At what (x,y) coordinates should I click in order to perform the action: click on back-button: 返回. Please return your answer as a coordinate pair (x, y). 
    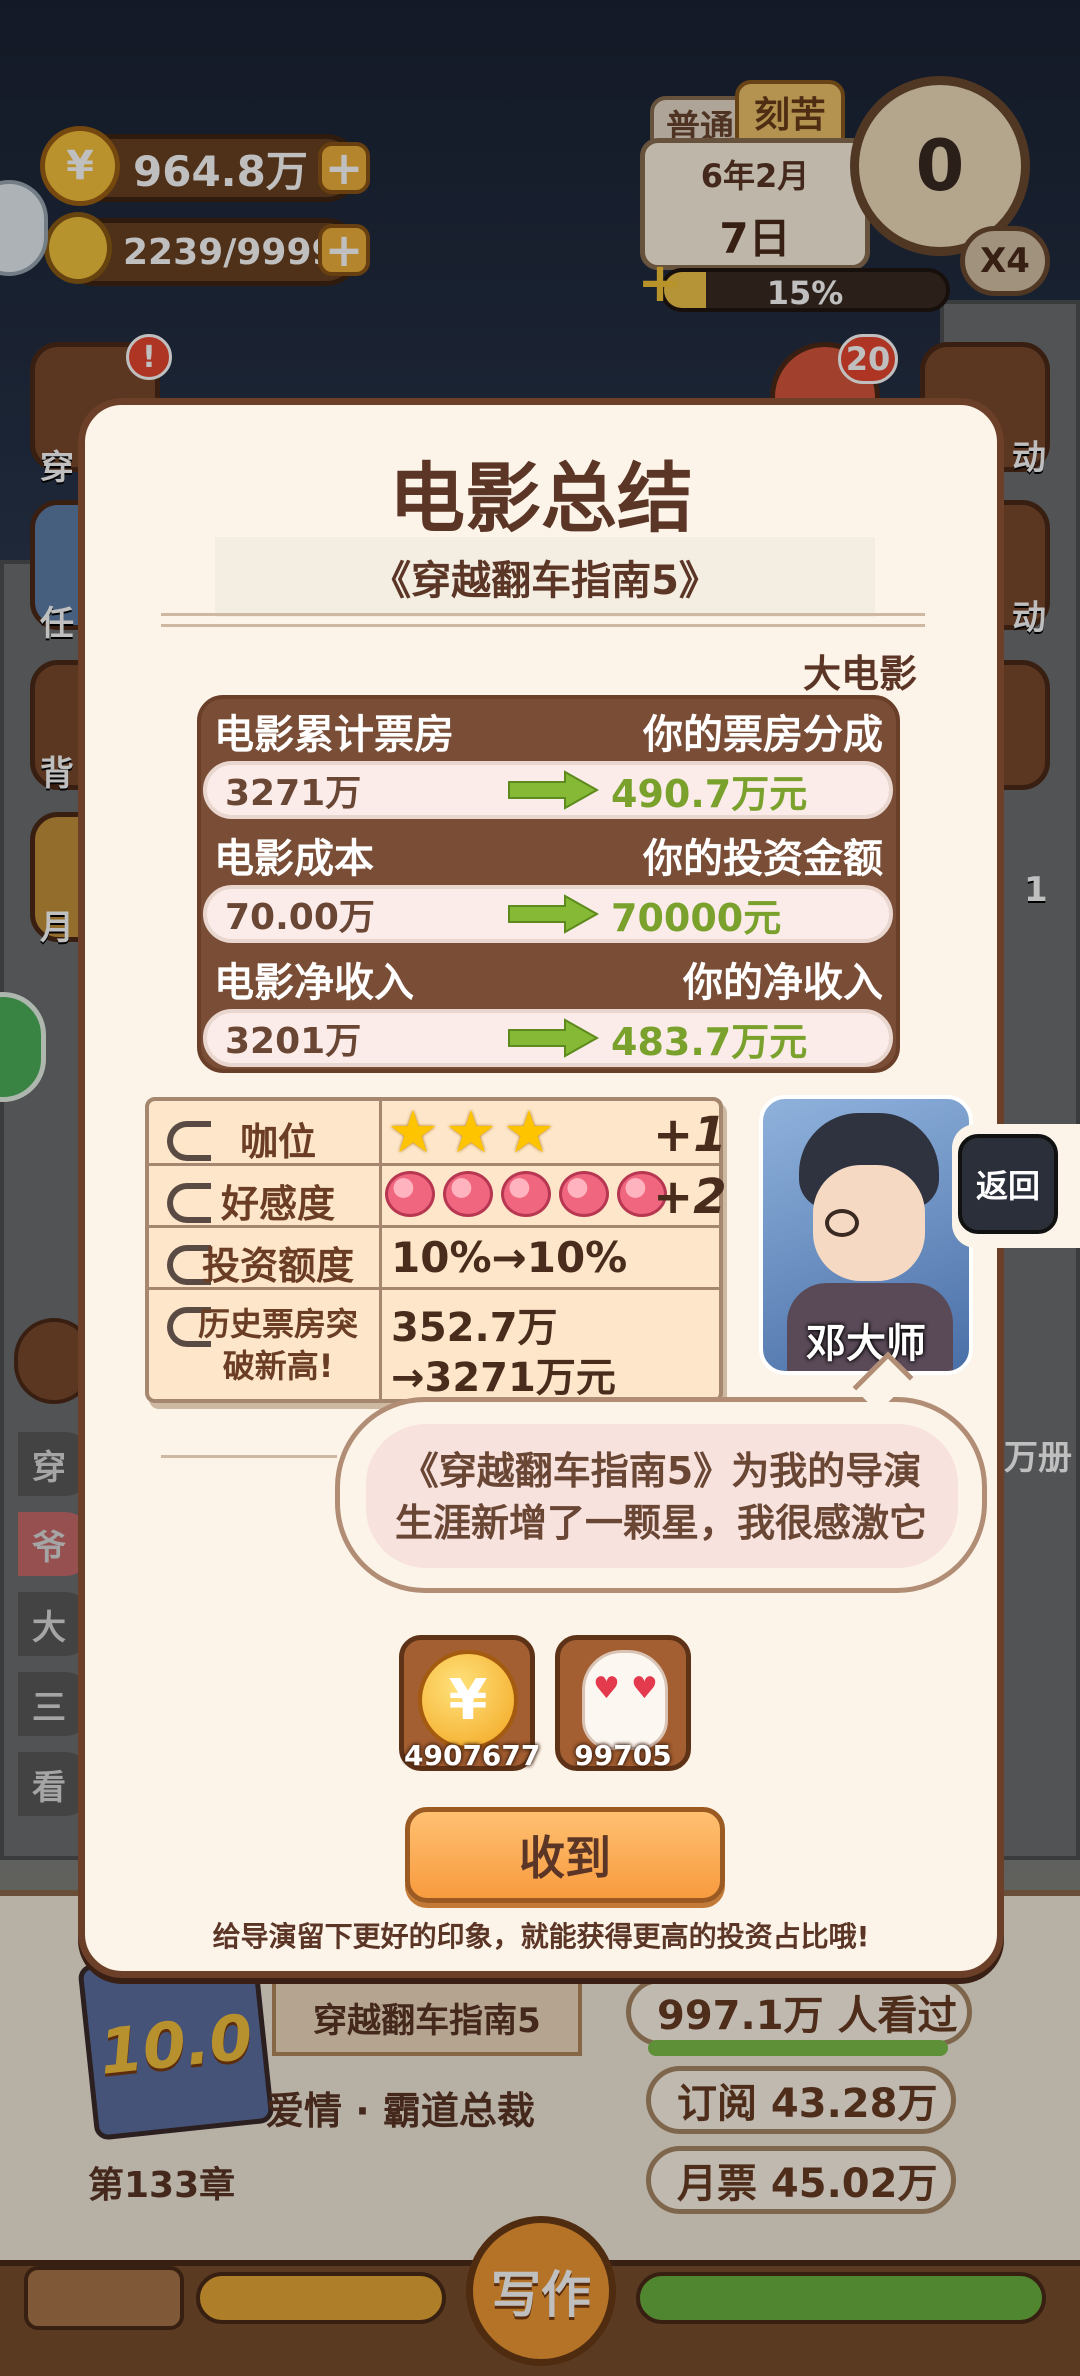
    Looking at the image, I should click on (1008, 1184).